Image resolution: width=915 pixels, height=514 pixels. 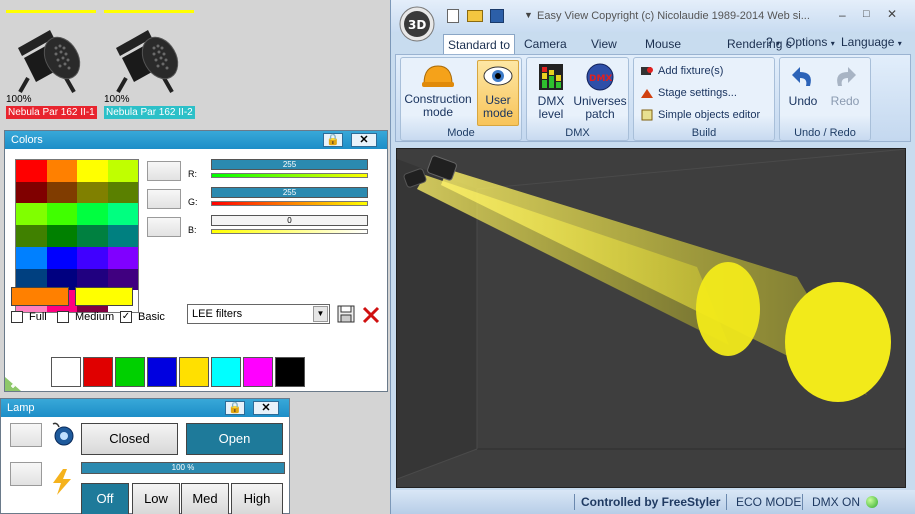 I want to click on dimmer-button, so click(x=26, y=474).